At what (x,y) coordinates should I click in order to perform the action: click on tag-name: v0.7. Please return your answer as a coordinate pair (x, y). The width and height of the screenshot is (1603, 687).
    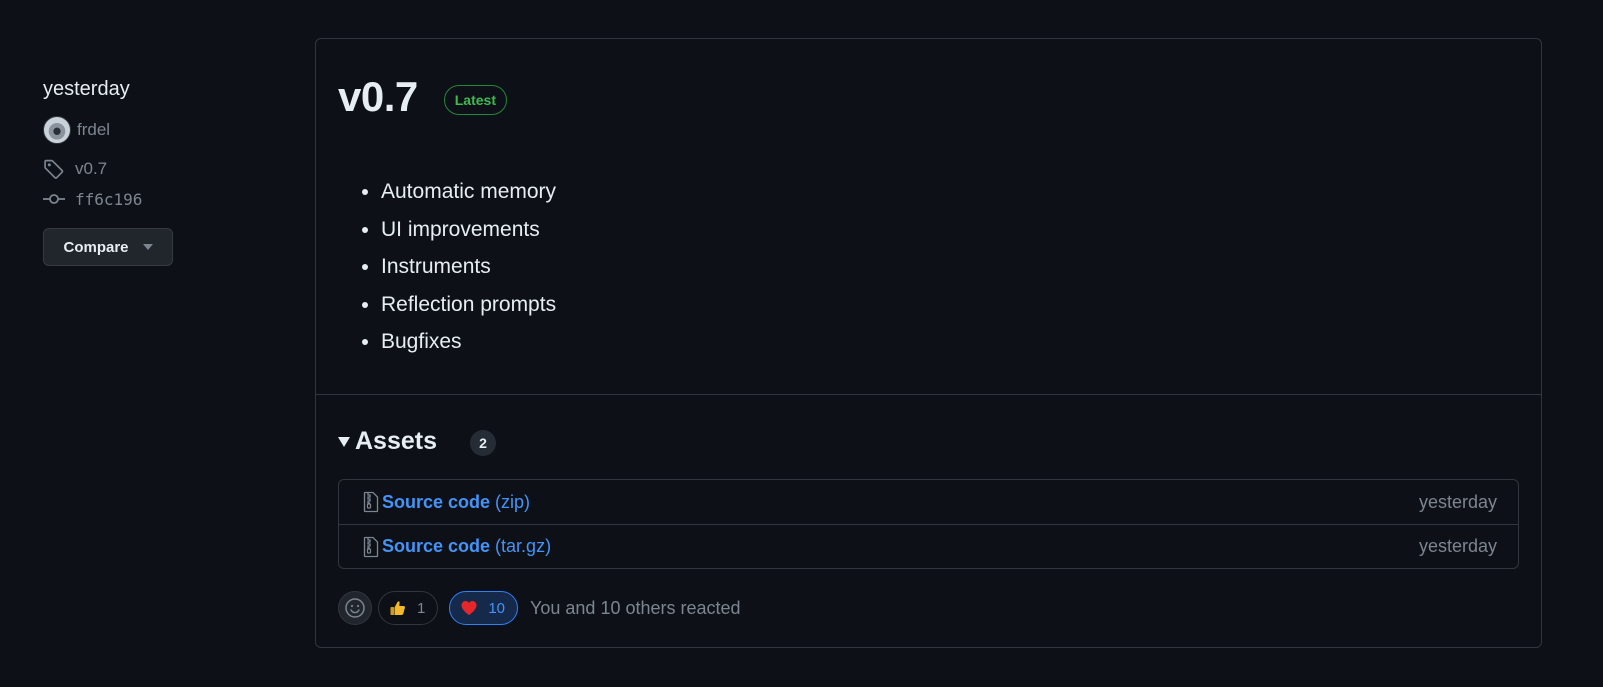
    Looking at the image, I should click on (91, 169).